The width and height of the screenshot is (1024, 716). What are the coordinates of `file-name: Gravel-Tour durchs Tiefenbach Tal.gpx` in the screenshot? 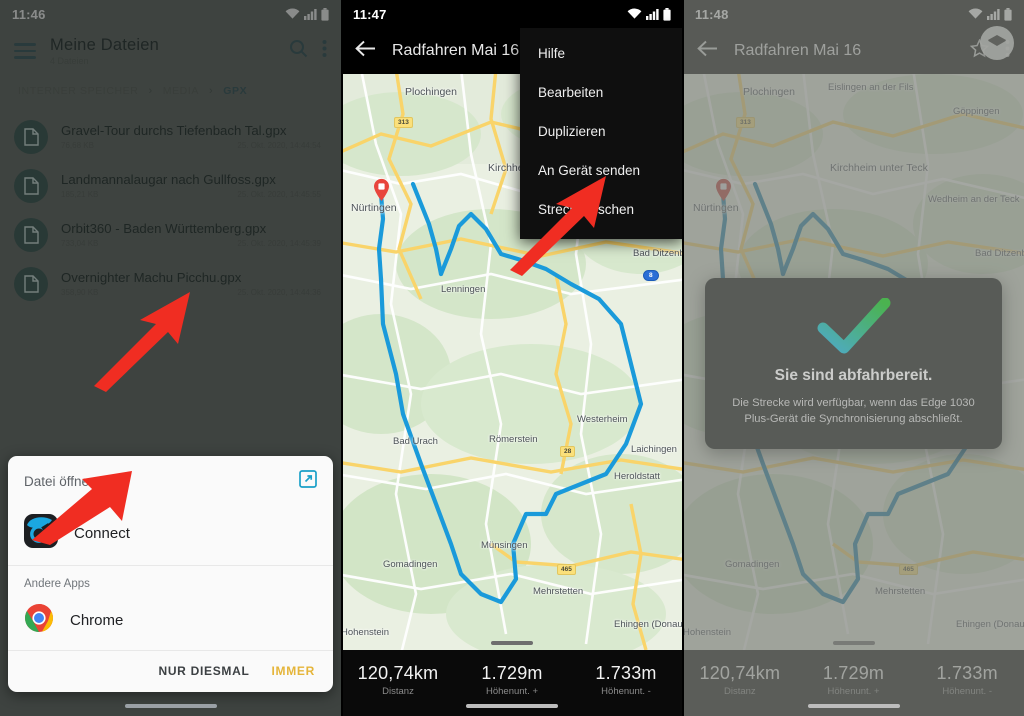 It's located at (174, 130).